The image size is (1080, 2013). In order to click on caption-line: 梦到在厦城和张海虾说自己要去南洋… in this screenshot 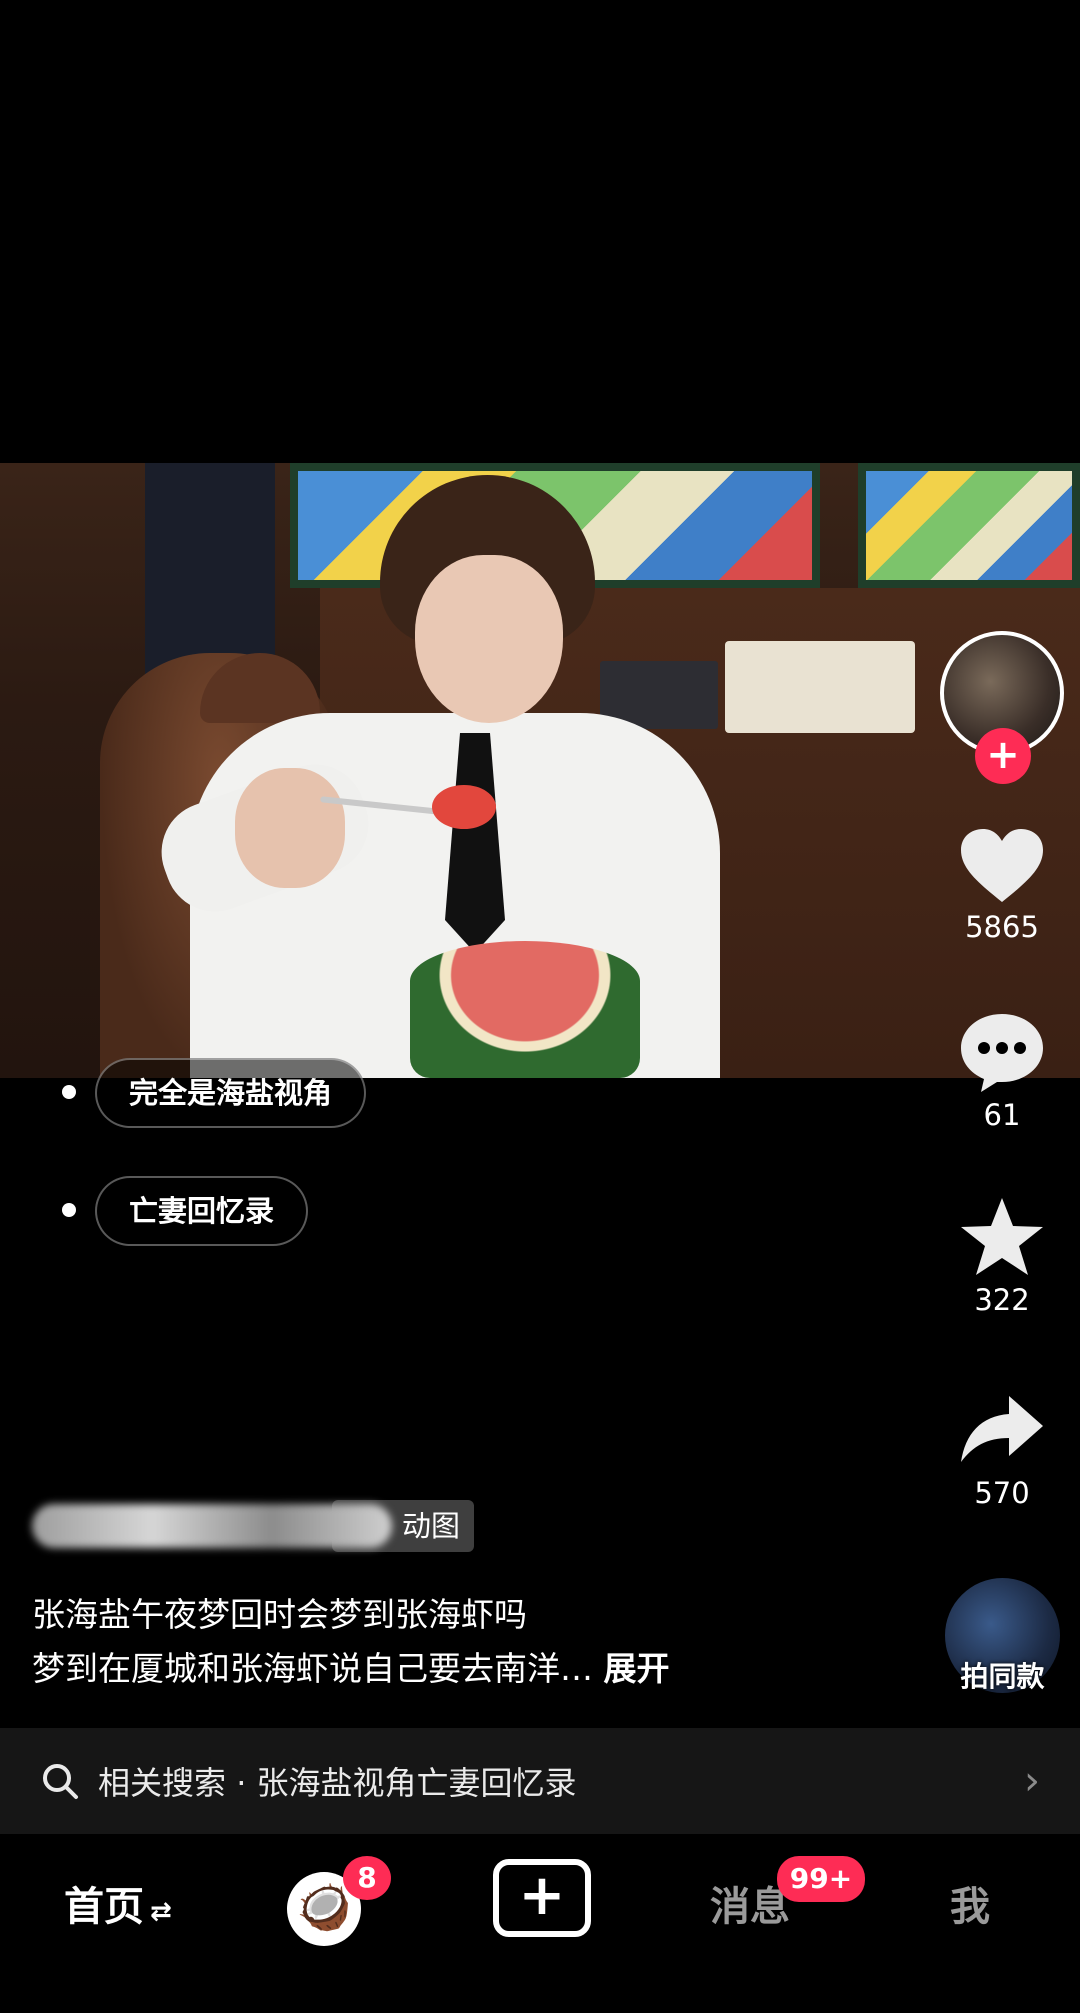, I will do `click(312, 1668)`.